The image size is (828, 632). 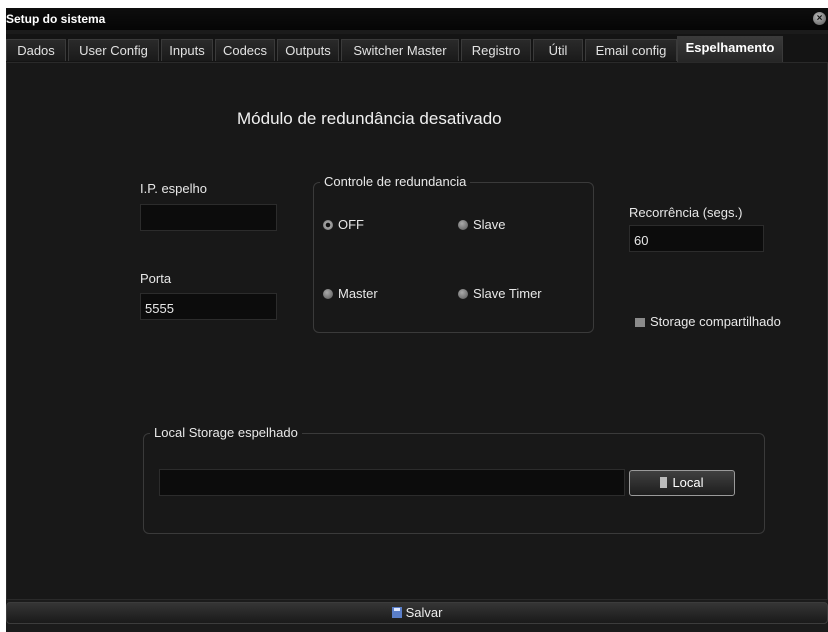 I want to click on port-input: 5555, so click(x=208, y=306).